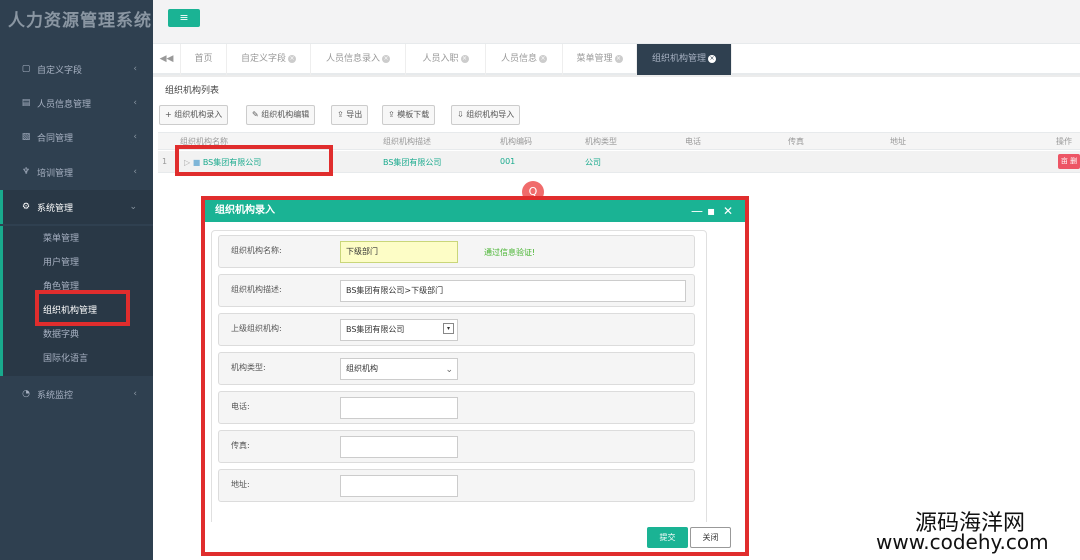  I want to click on edit-org-button: ✎ 组织机构编辑, so click(281, 115).